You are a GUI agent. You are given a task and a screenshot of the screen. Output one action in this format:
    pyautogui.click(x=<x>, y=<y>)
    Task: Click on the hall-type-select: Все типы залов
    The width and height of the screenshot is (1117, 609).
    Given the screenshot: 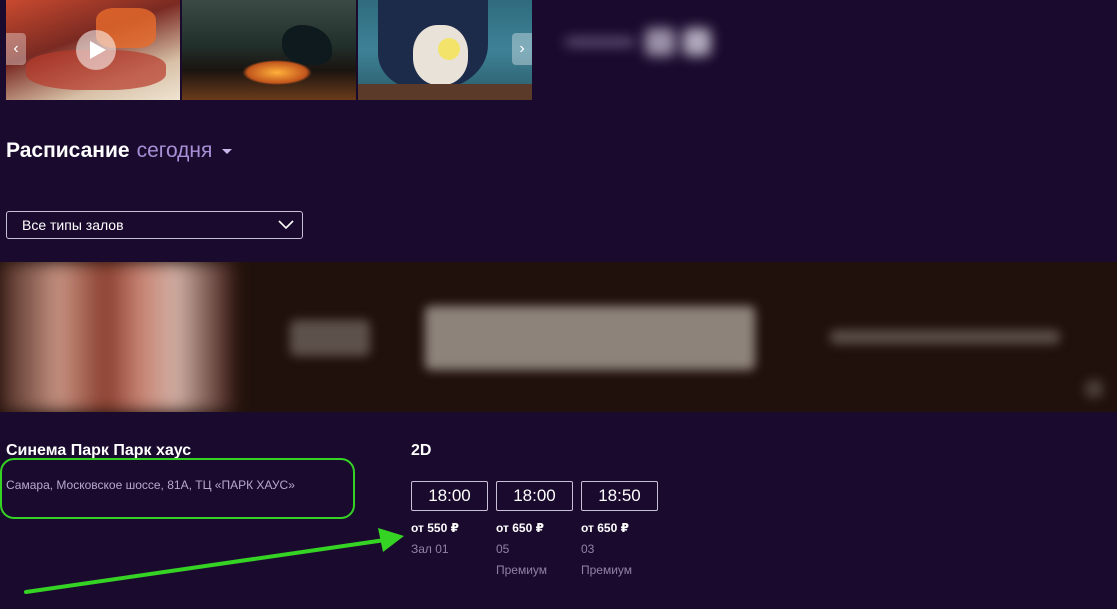 What is the action you would take?
    pyautogui.click(x=154, y=225)
    